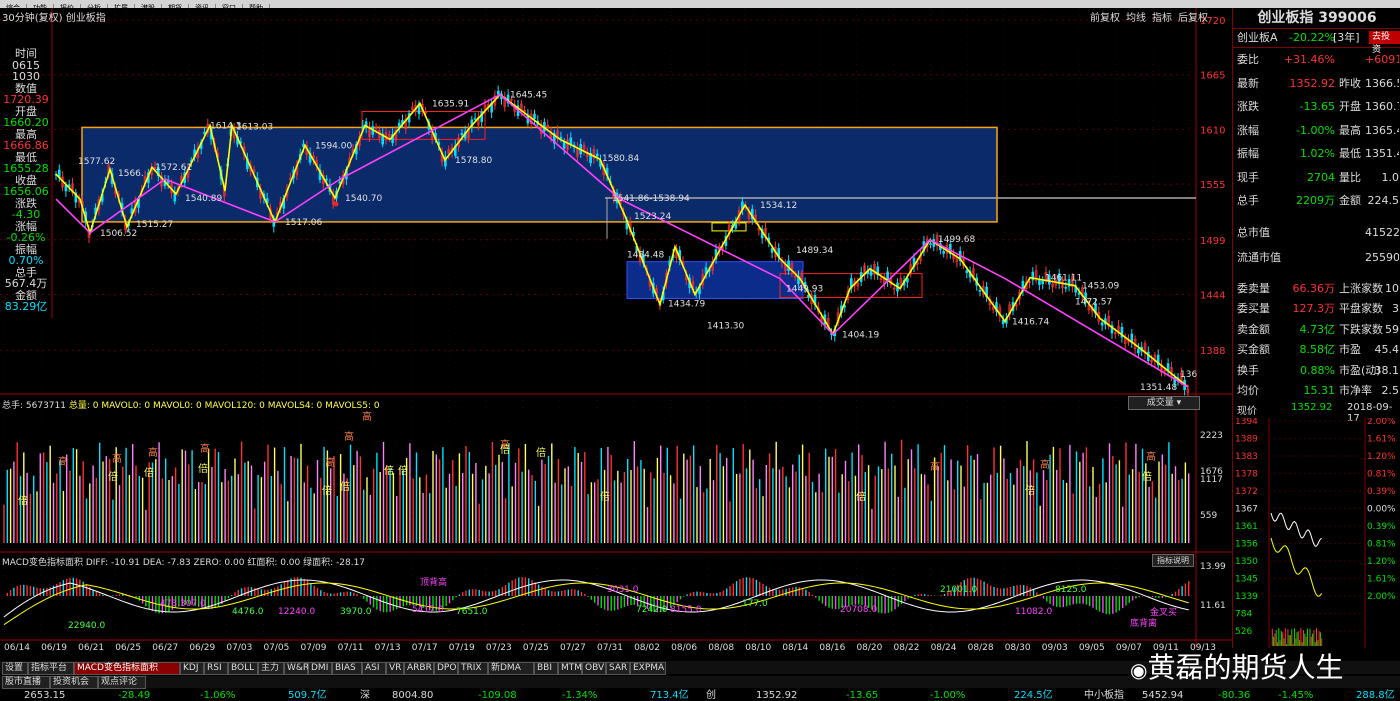  What do you see at coordinates (1212, 76) in the screenshot?
I see `y-tick-1: 1665` at bounding box center [1212, 76].